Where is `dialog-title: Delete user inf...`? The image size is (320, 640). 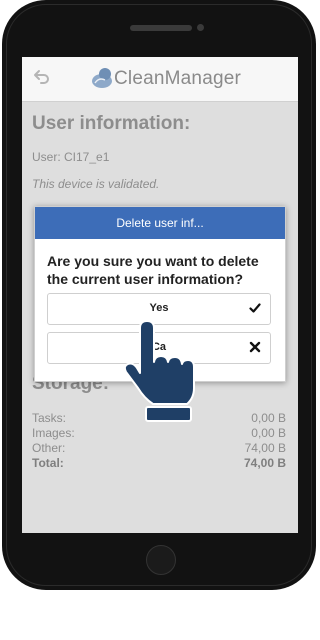
dialog-title: Delete user inf... is located at coordinates (160, 223).